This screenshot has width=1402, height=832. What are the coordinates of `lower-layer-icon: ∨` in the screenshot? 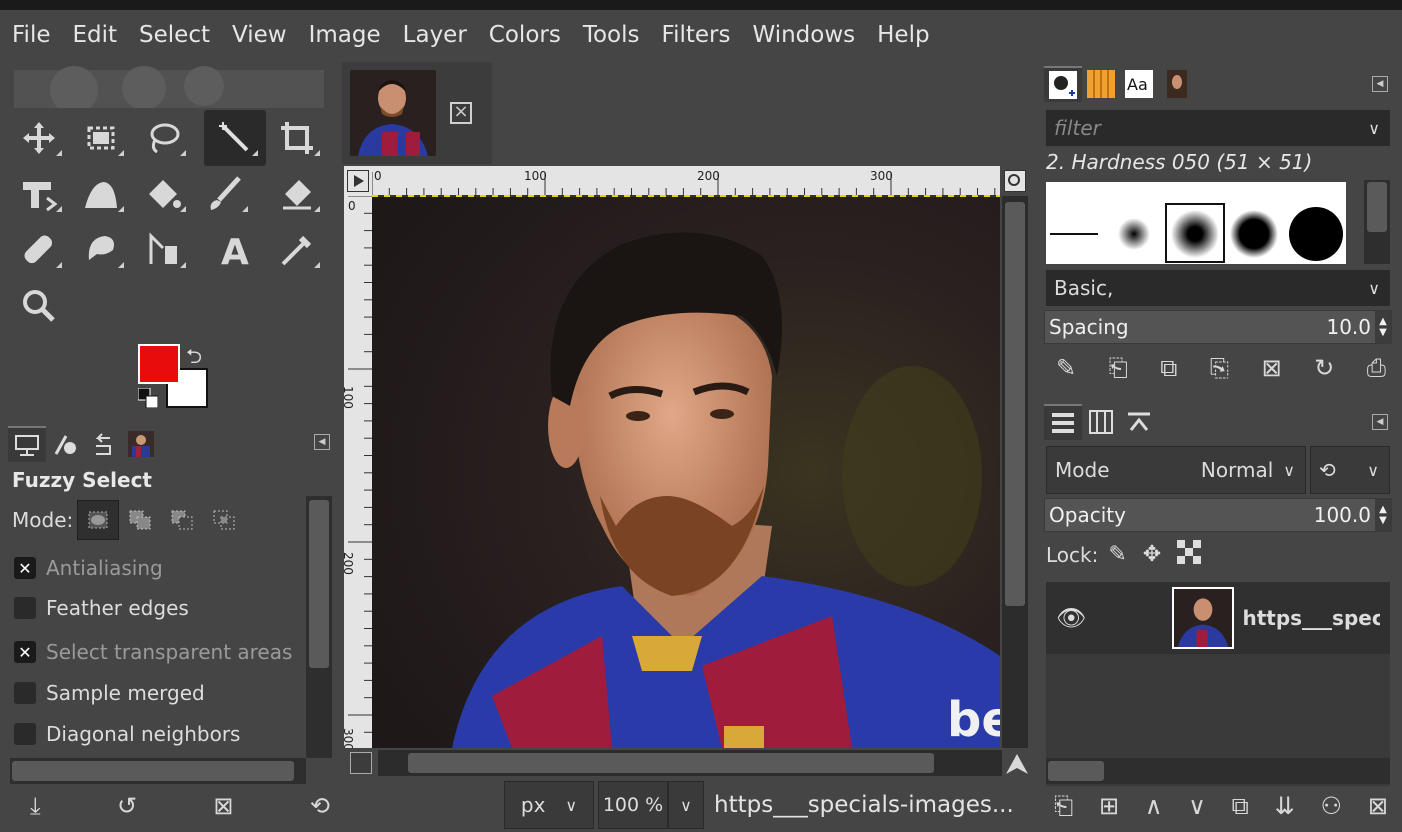 It's located at (1197, 806).